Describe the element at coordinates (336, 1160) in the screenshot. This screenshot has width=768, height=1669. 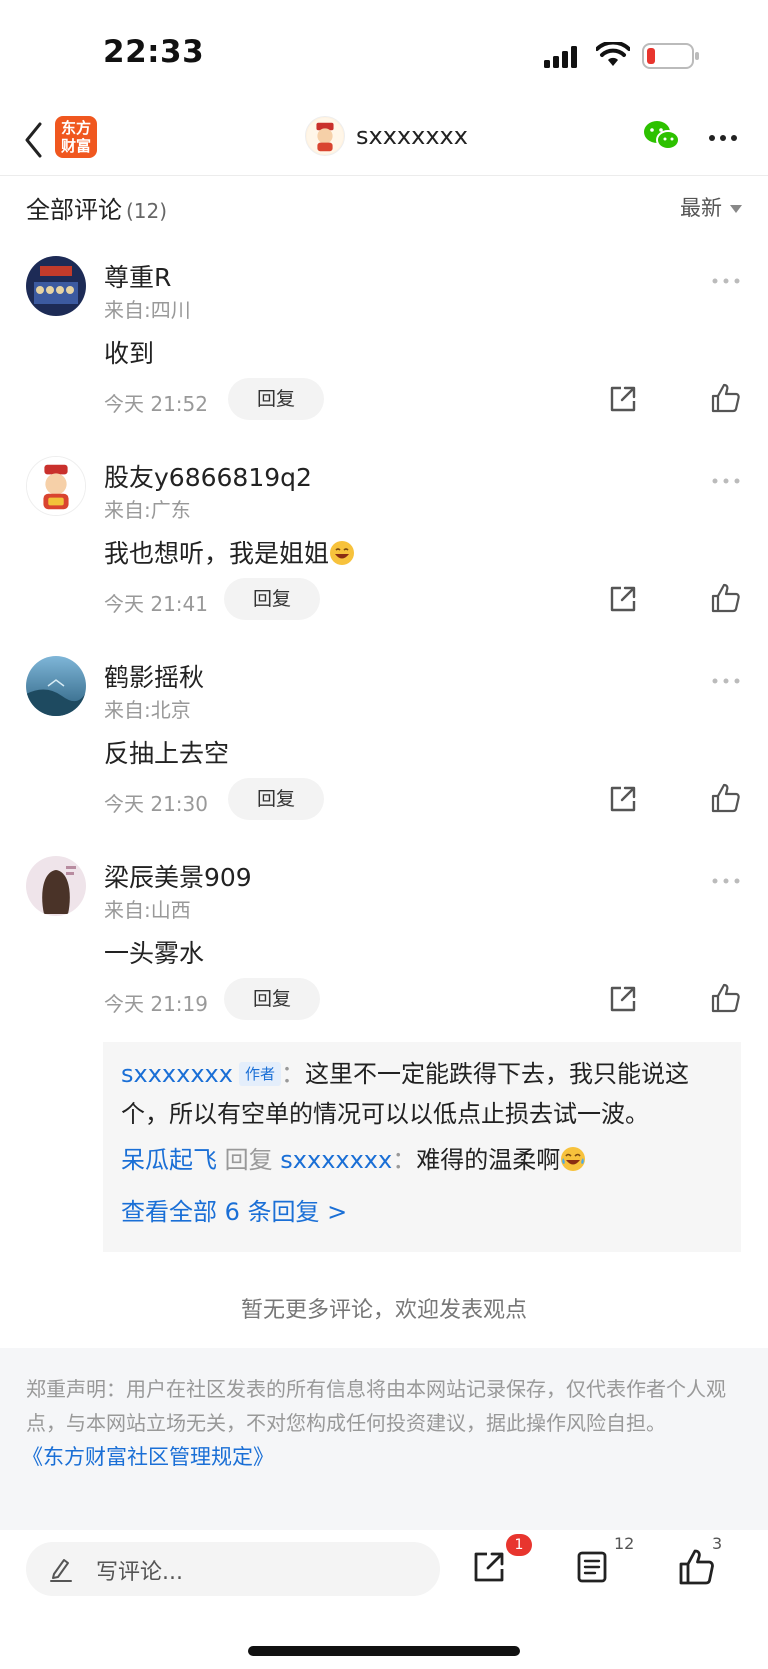
I see `reply-target-username: sxxxxxxx` at that location.